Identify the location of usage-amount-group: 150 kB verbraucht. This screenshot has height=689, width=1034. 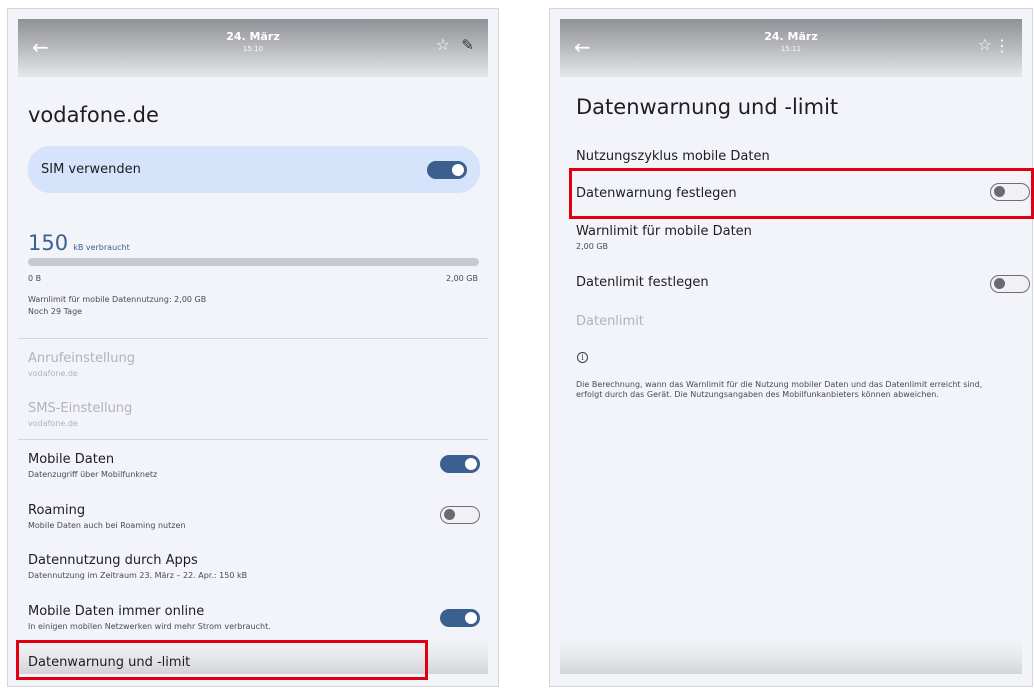
(79, 243).